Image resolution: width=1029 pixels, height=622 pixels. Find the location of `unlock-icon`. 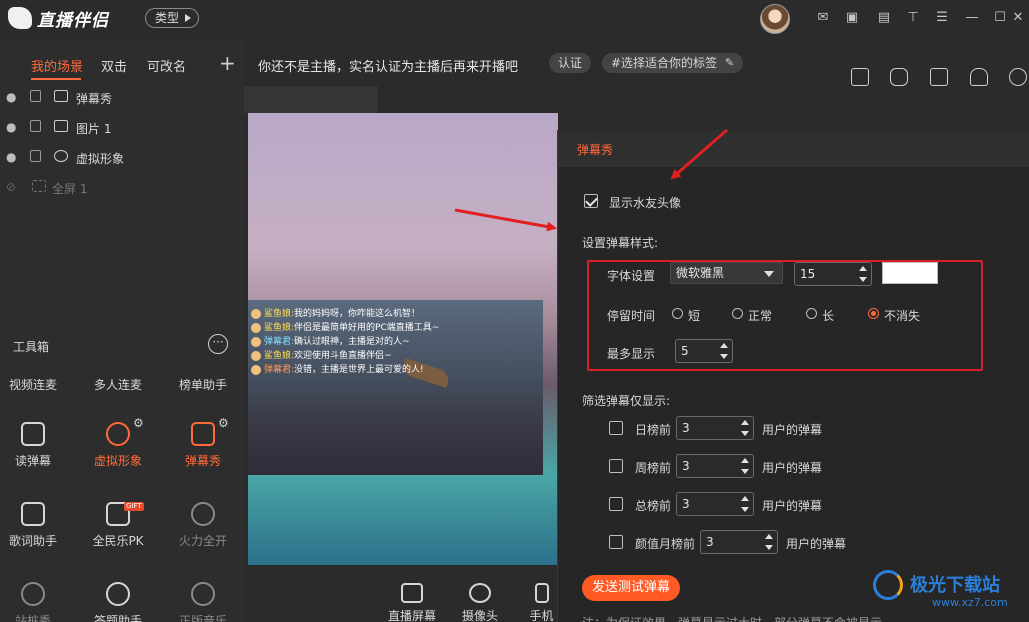

unlock-icon is located at coordinates (899, 77).